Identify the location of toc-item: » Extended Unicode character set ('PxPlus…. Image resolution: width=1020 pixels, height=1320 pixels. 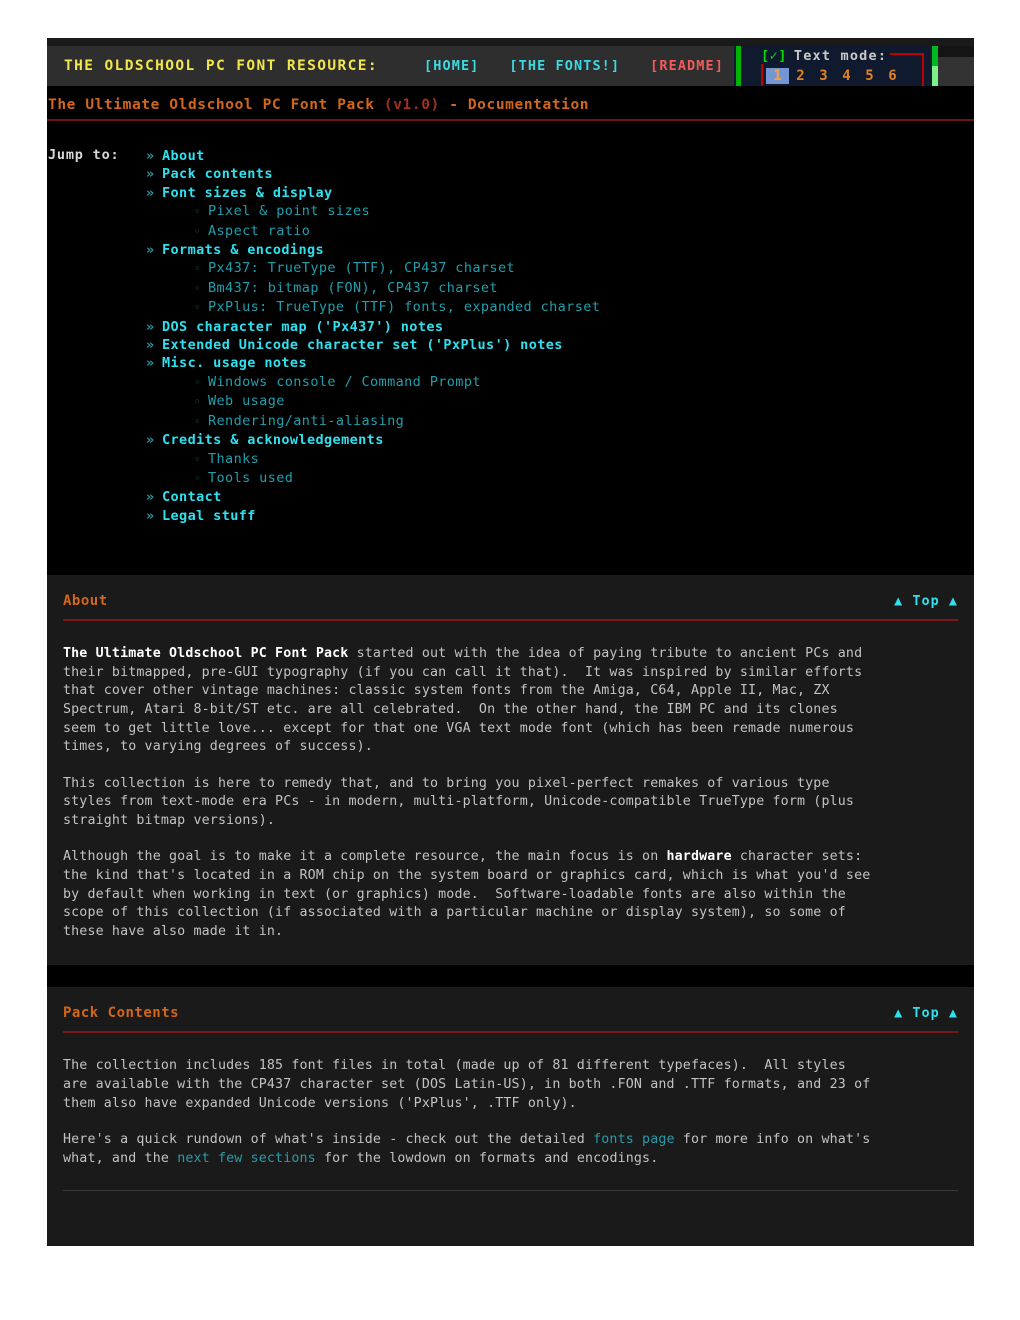
(560, 345).